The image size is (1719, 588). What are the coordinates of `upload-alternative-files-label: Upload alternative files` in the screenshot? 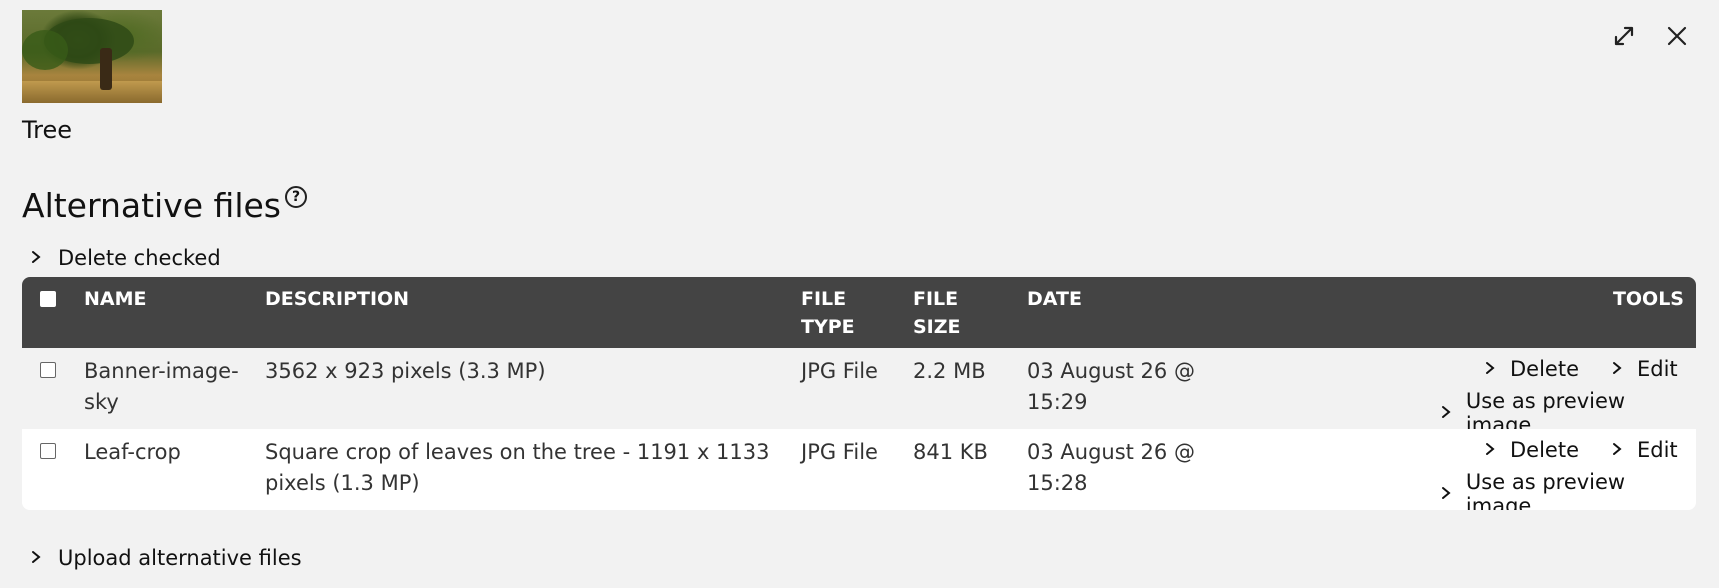 It's located at (180, 558).